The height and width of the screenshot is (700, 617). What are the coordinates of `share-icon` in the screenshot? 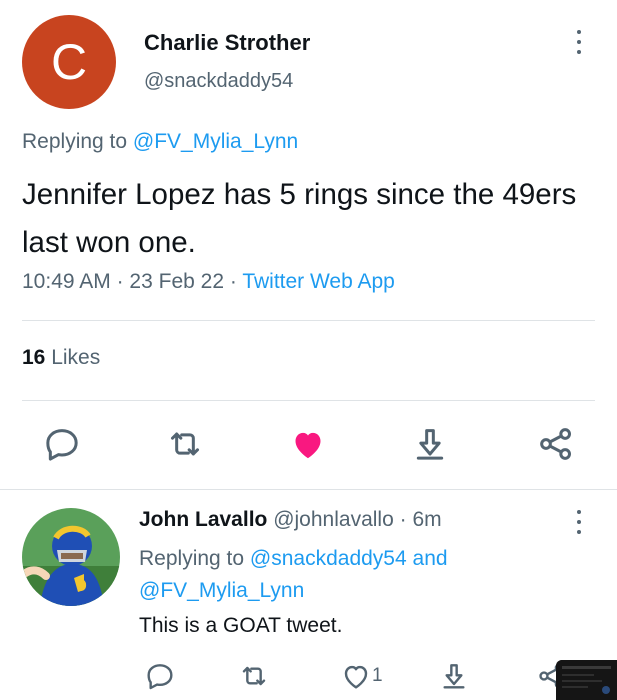 It's located at (556, 444).